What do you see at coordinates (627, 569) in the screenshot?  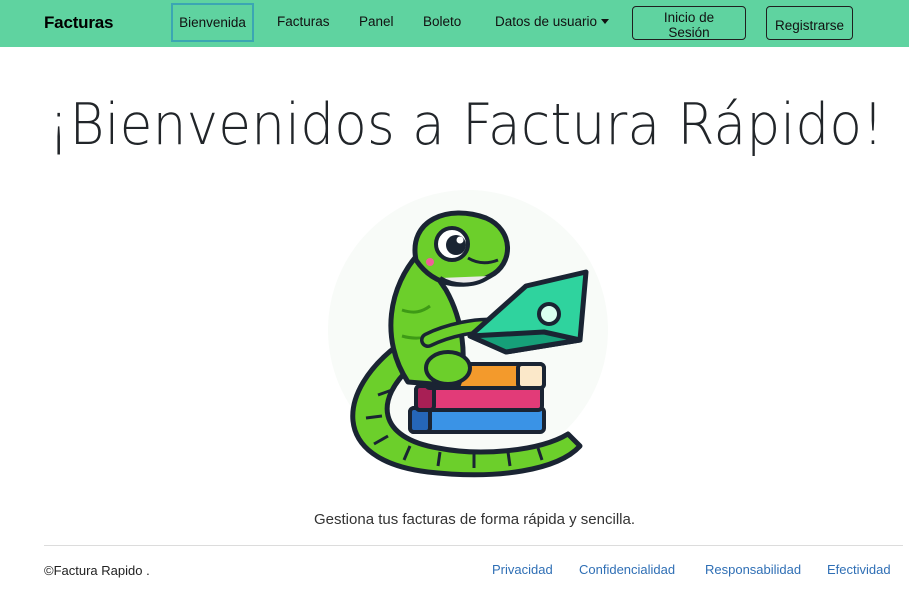 I see `footer-link-confidencialidad: Confidencialidad` at bounding box center [627, 569].